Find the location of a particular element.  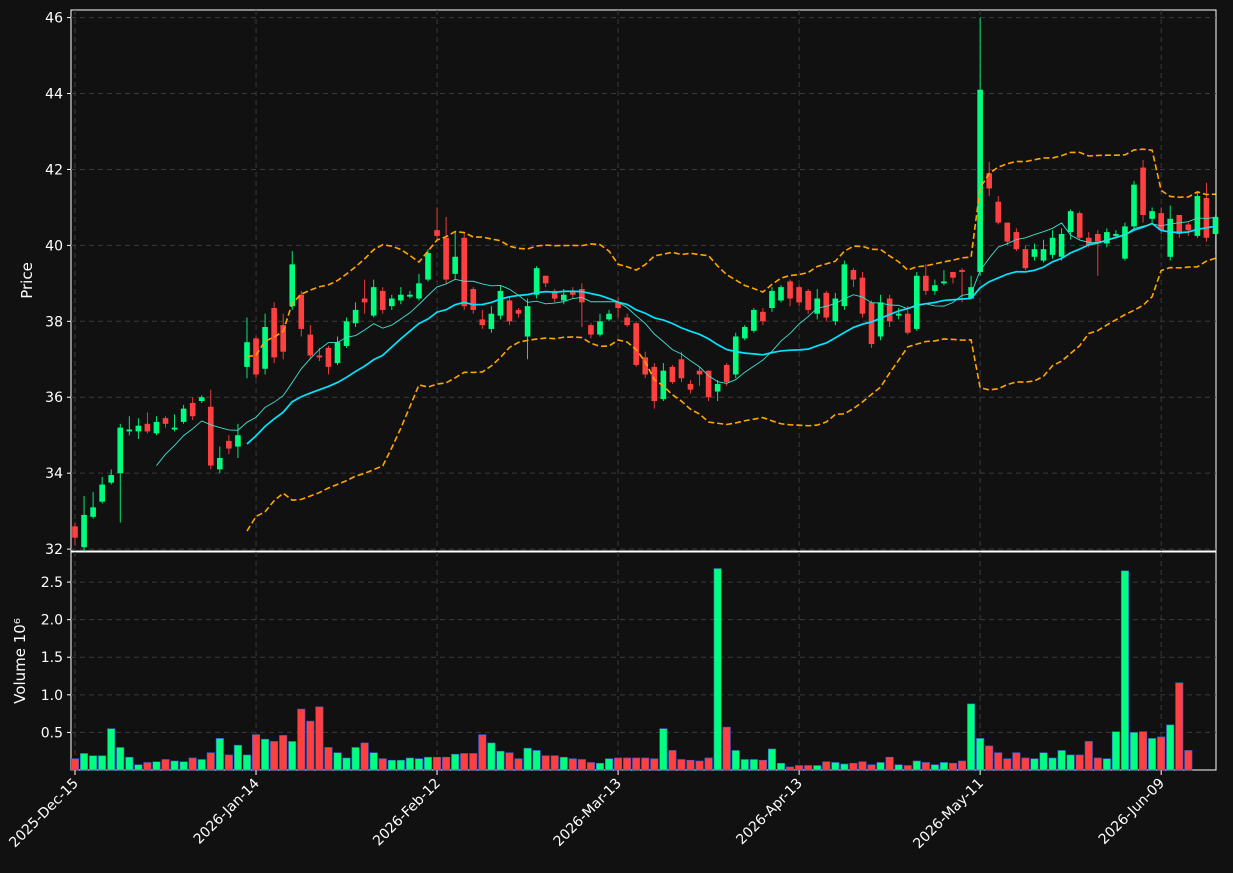

volume-tick-label: 1.5 is located at coordinates (52, 658).